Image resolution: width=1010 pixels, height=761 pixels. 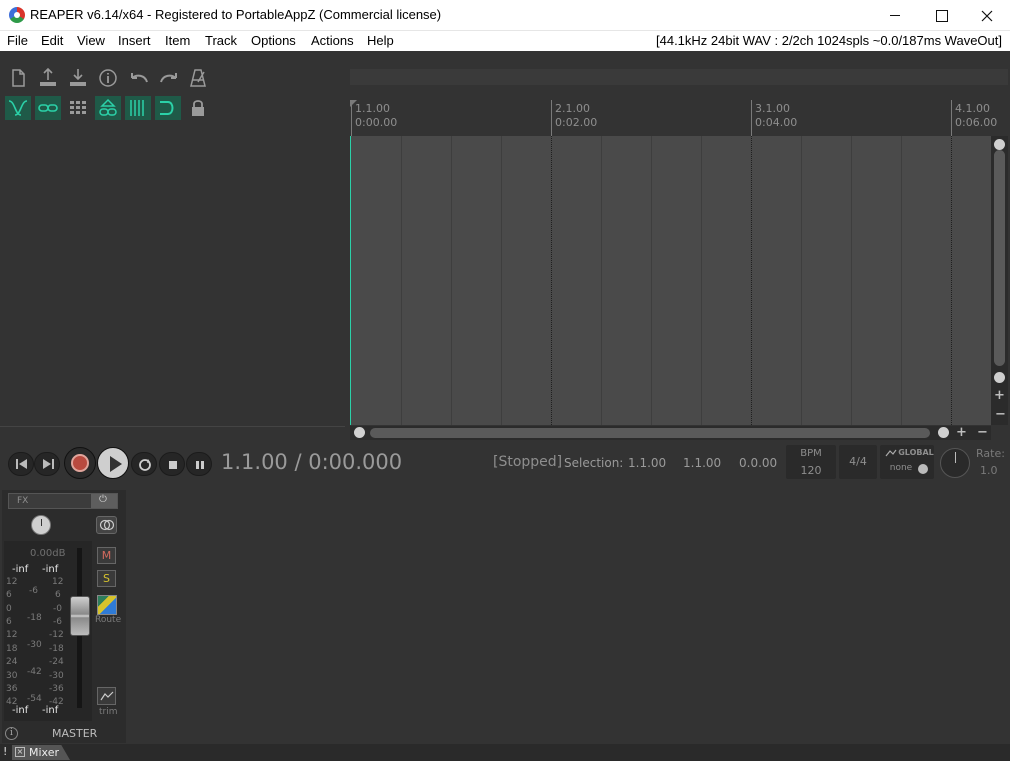 I want to click on item-grouping-icon, so click(x=108, y=108).